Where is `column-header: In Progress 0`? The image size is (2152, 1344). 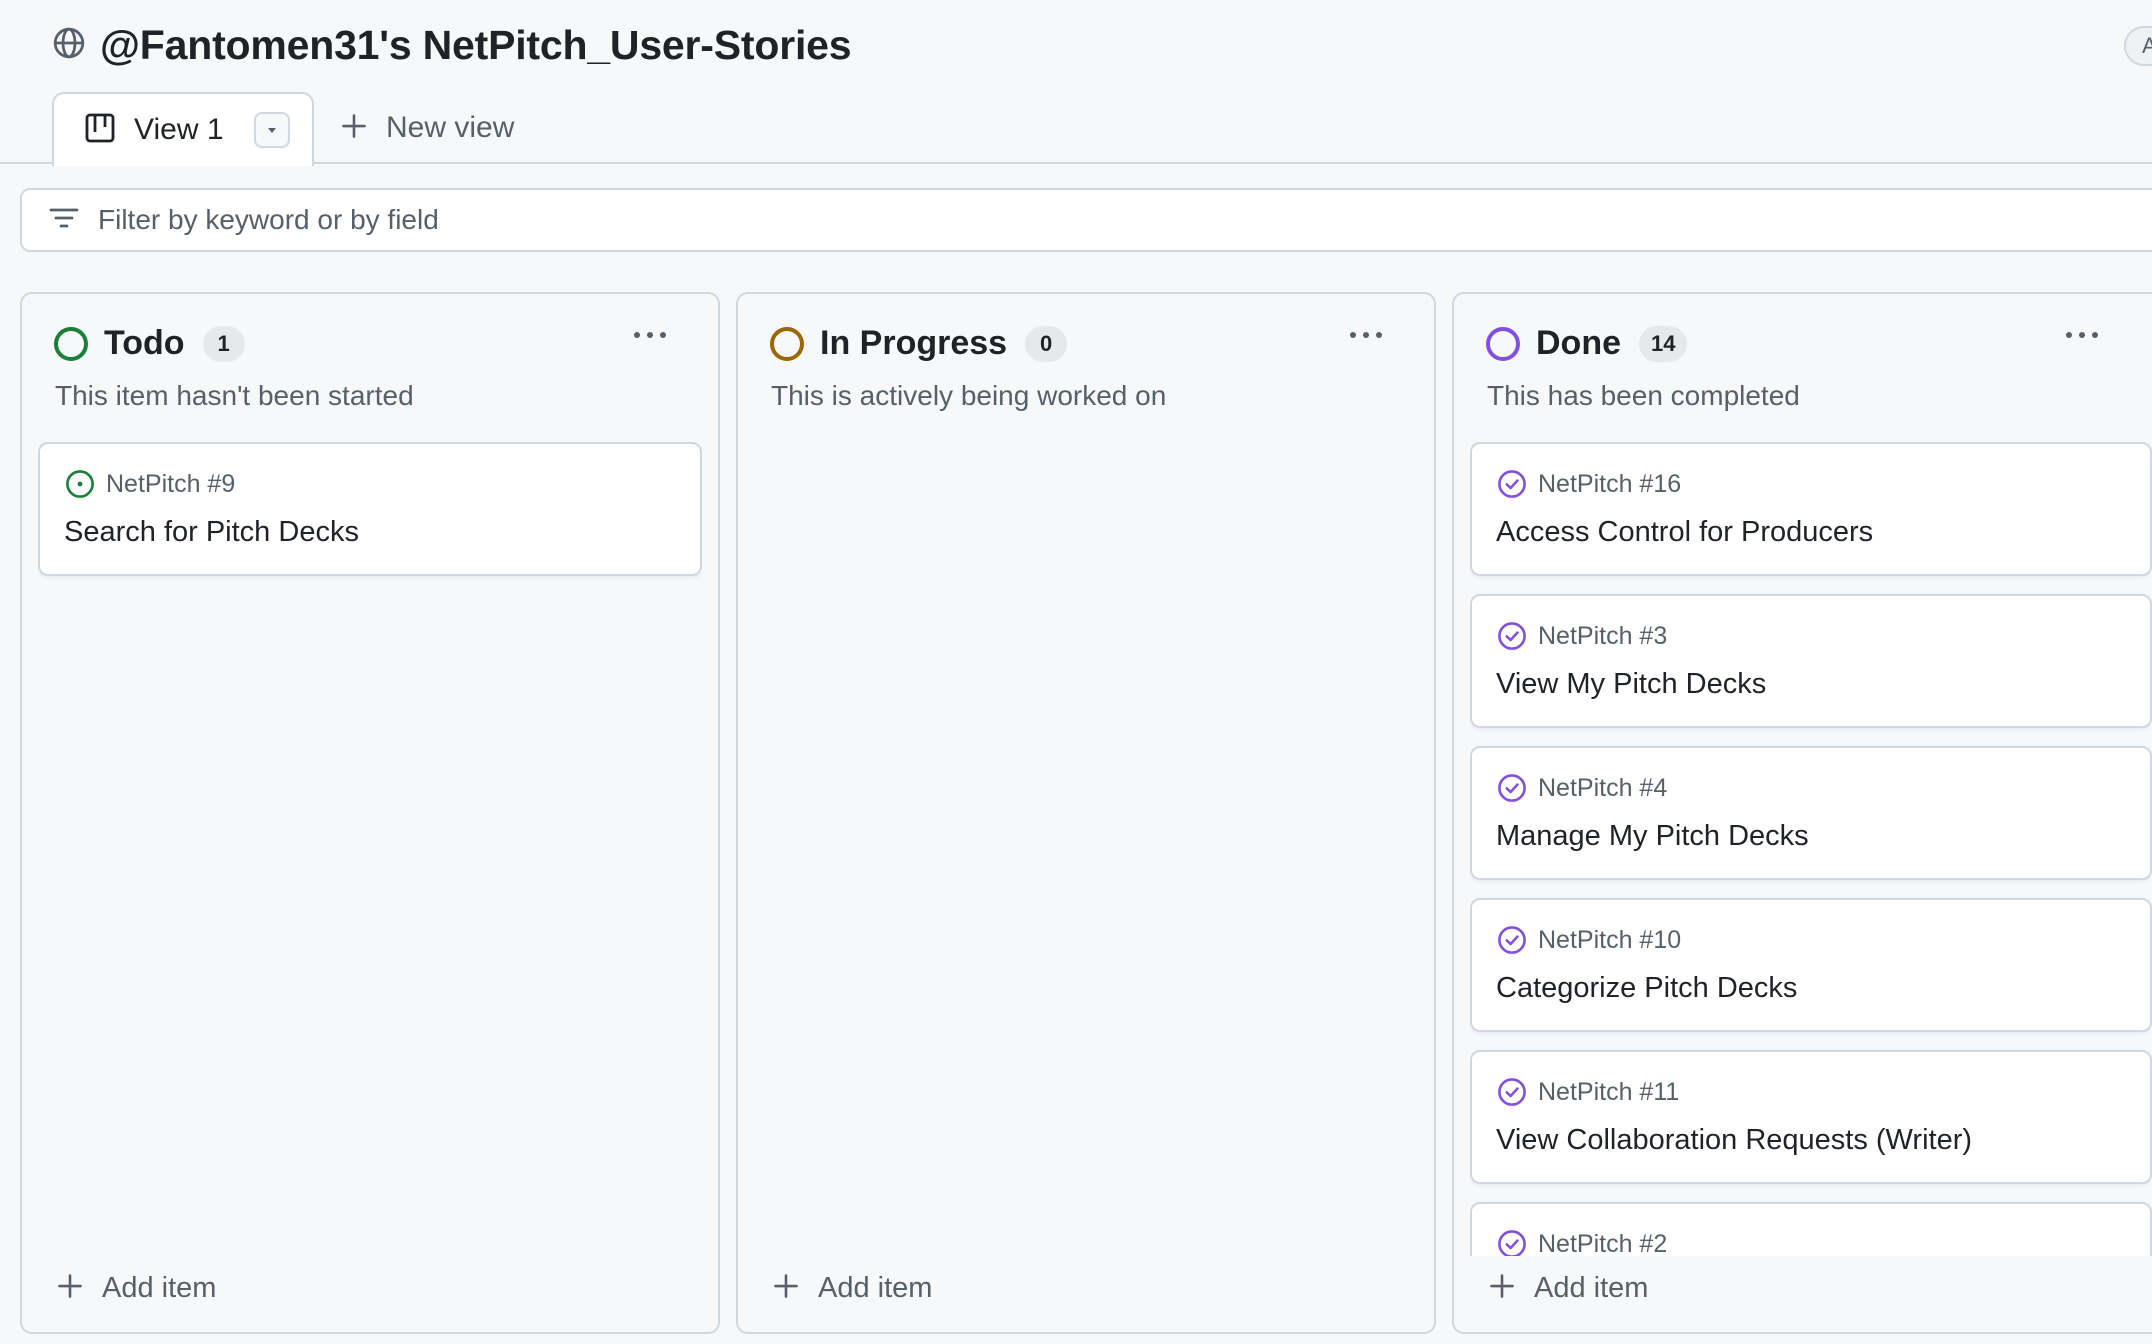 column-header: In Progress 0 is located at coordinates (919, 343).